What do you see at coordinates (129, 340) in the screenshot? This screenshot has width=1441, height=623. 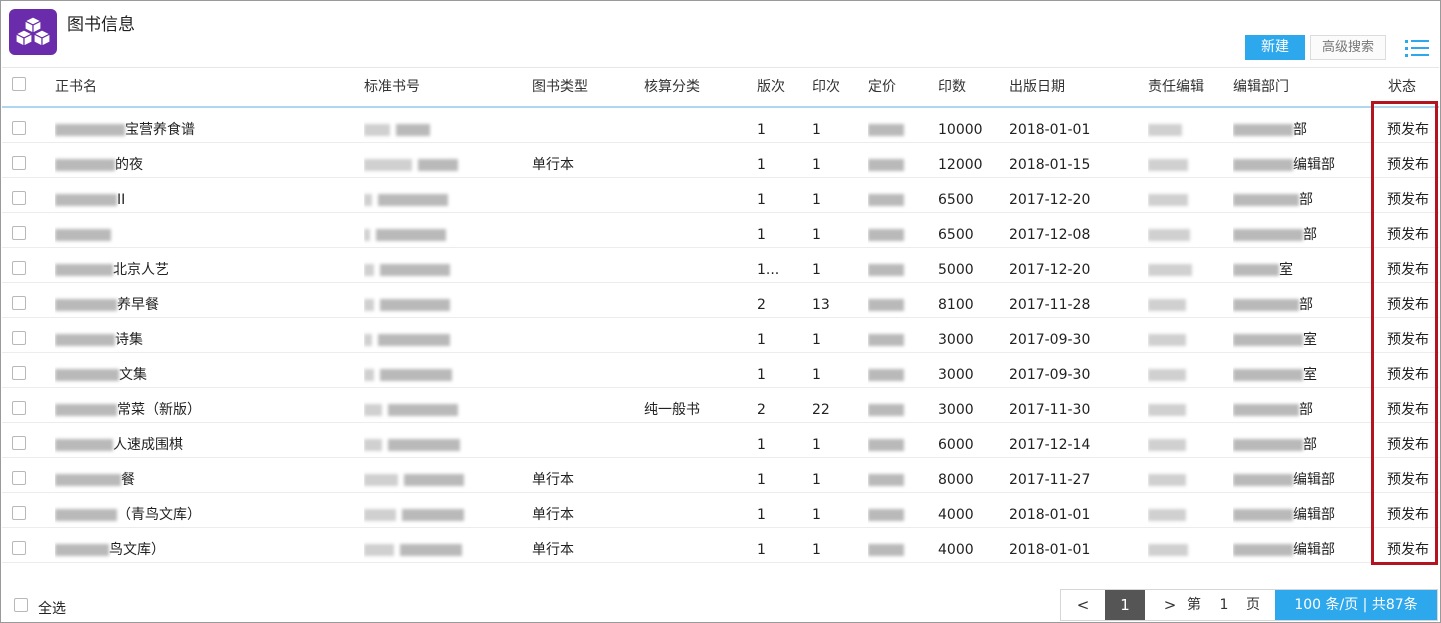 I see `title-text: 诗集` at bounding box center [129, 340].